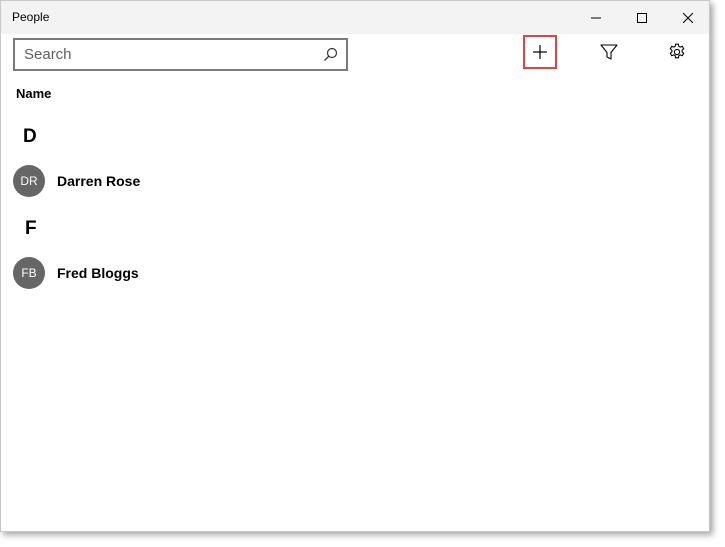 The image size is (725, 547). What do you see at coordinates (98, 273) in the screenshot?
I see `contact-name: Fred Bloggs` at bounding box center [98, 273].